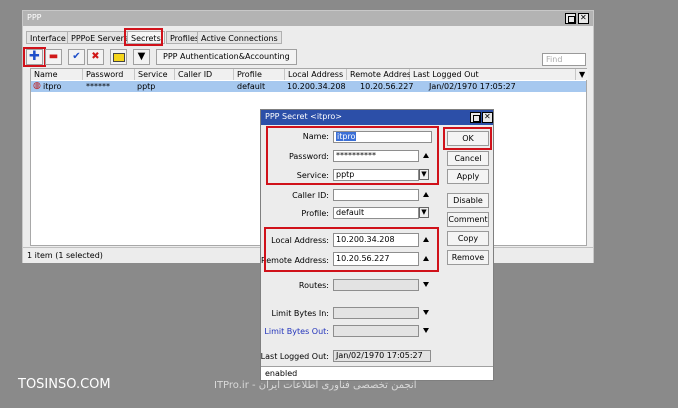 The width and height of the screenshot is (678, 408). I want to click on remove-button: Remove, so click(468, 257).